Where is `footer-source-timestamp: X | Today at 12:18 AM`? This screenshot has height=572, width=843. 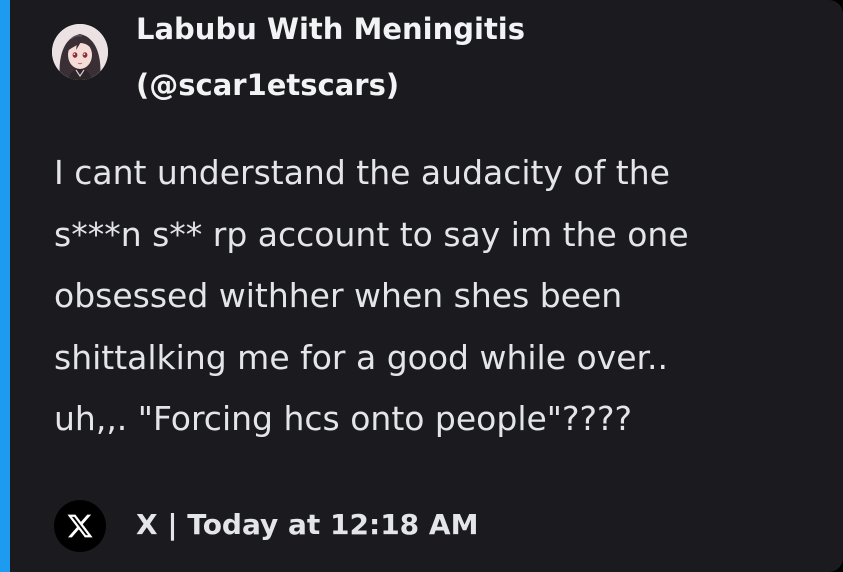
footer-source-timestamp: X | Today at 12:18 AM is located at coordinates (307, 524).